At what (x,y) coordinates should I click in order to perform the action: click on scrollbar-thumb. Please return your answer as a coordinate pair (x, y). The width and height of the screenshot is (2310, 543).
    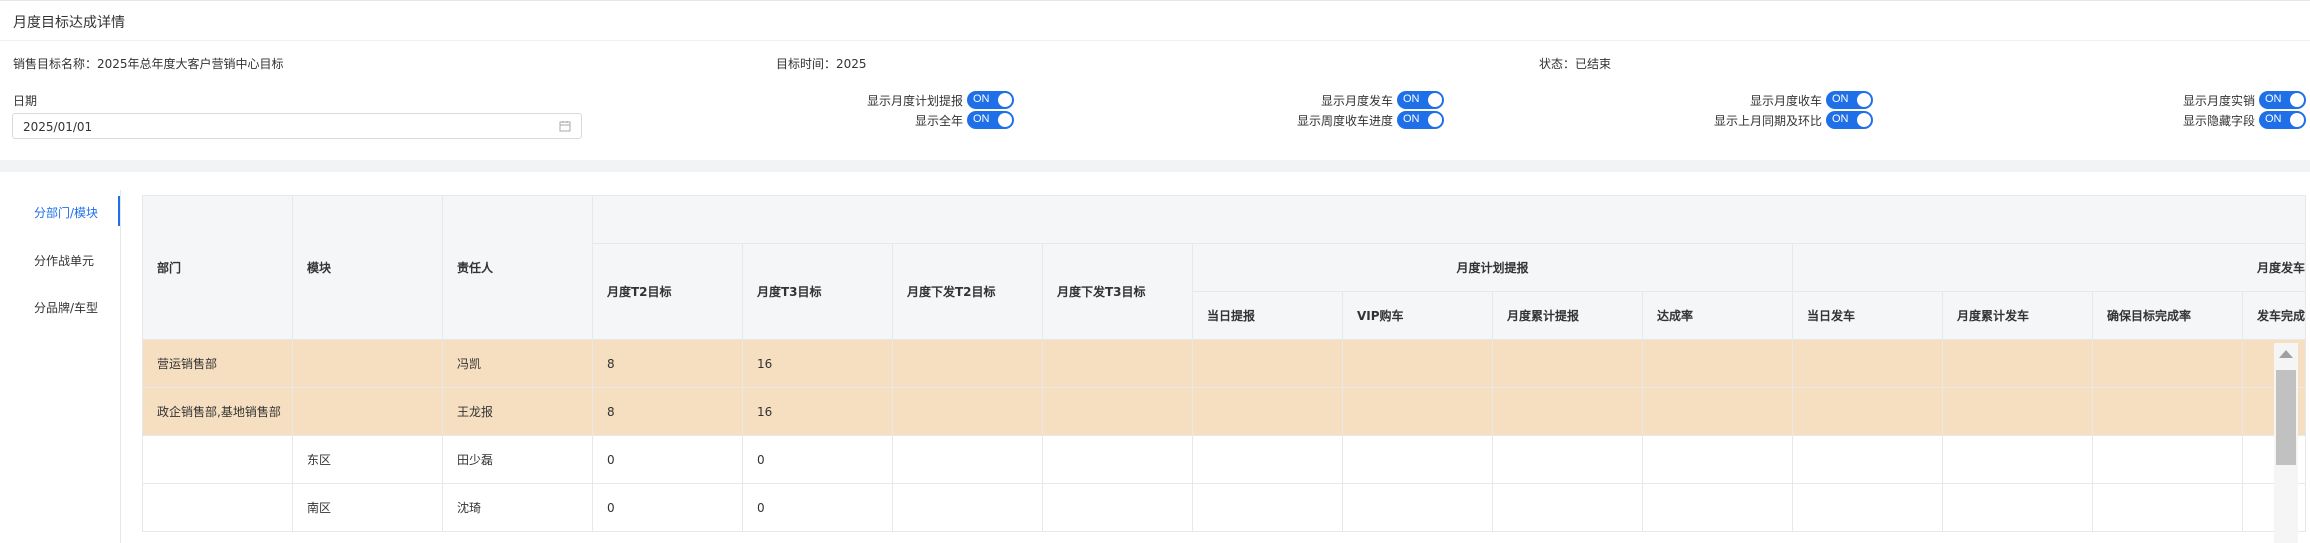
    Looking at the image, I should click on (2286, 417).